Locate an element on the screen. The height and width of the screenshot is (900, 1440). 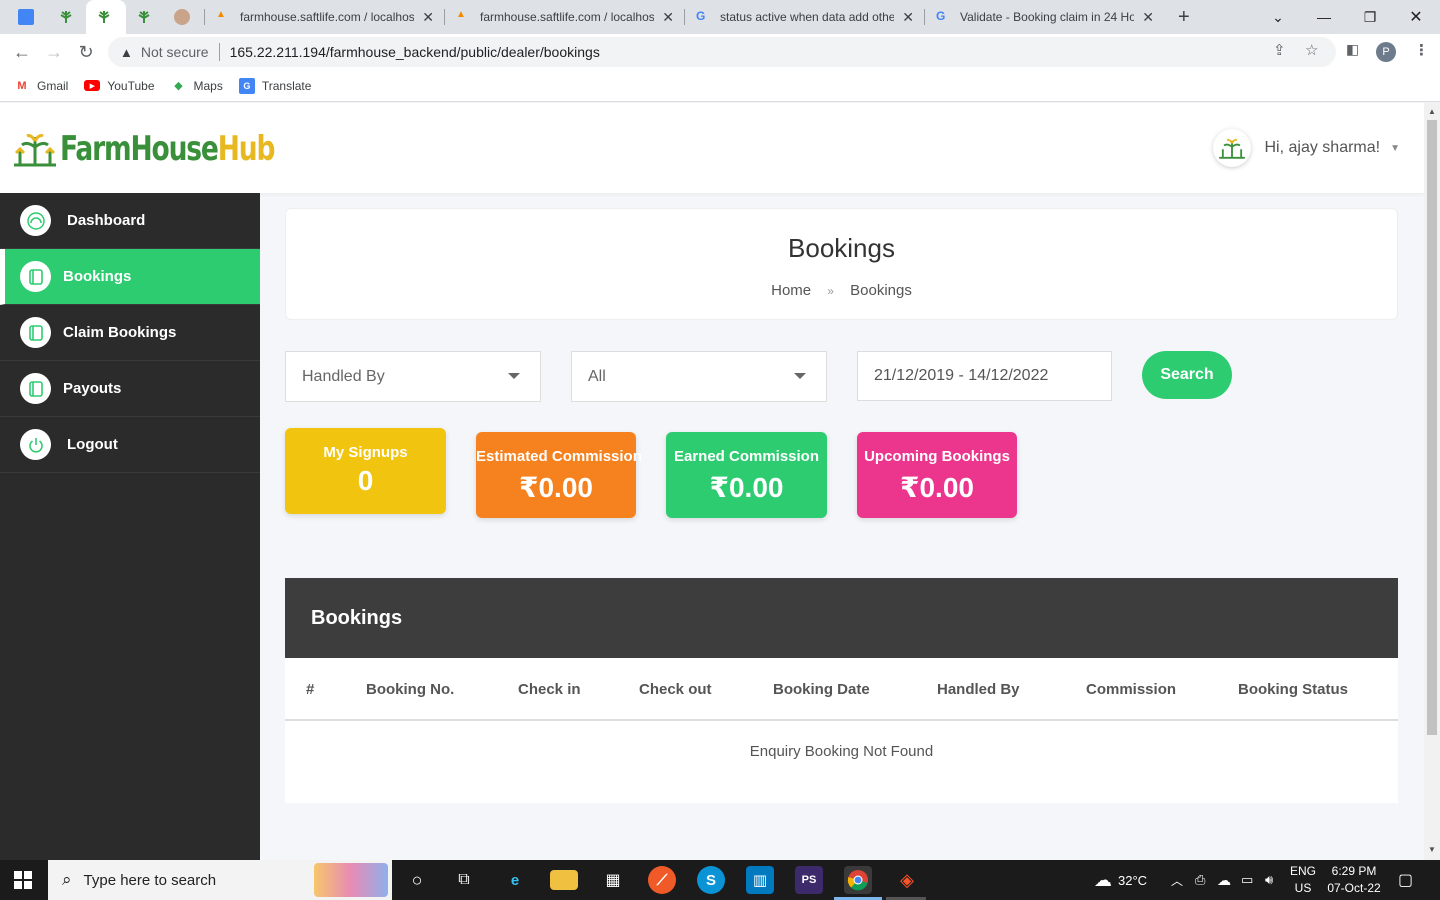
share-icon: ⇪ is located at coordinates (1279, 50).